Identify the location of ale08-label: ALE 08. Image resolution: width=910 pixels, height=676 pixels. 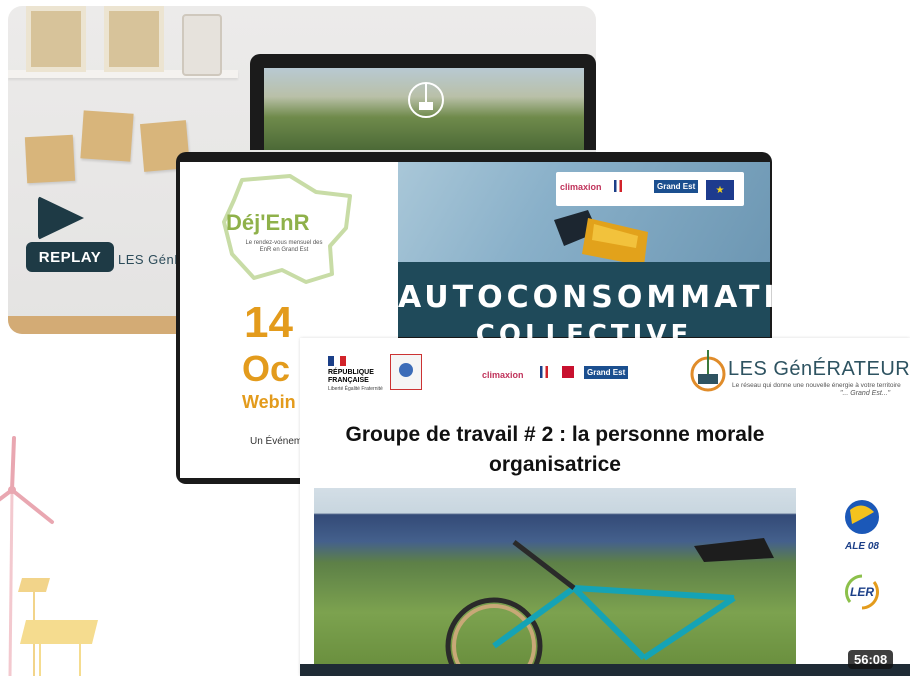
(862, 546).